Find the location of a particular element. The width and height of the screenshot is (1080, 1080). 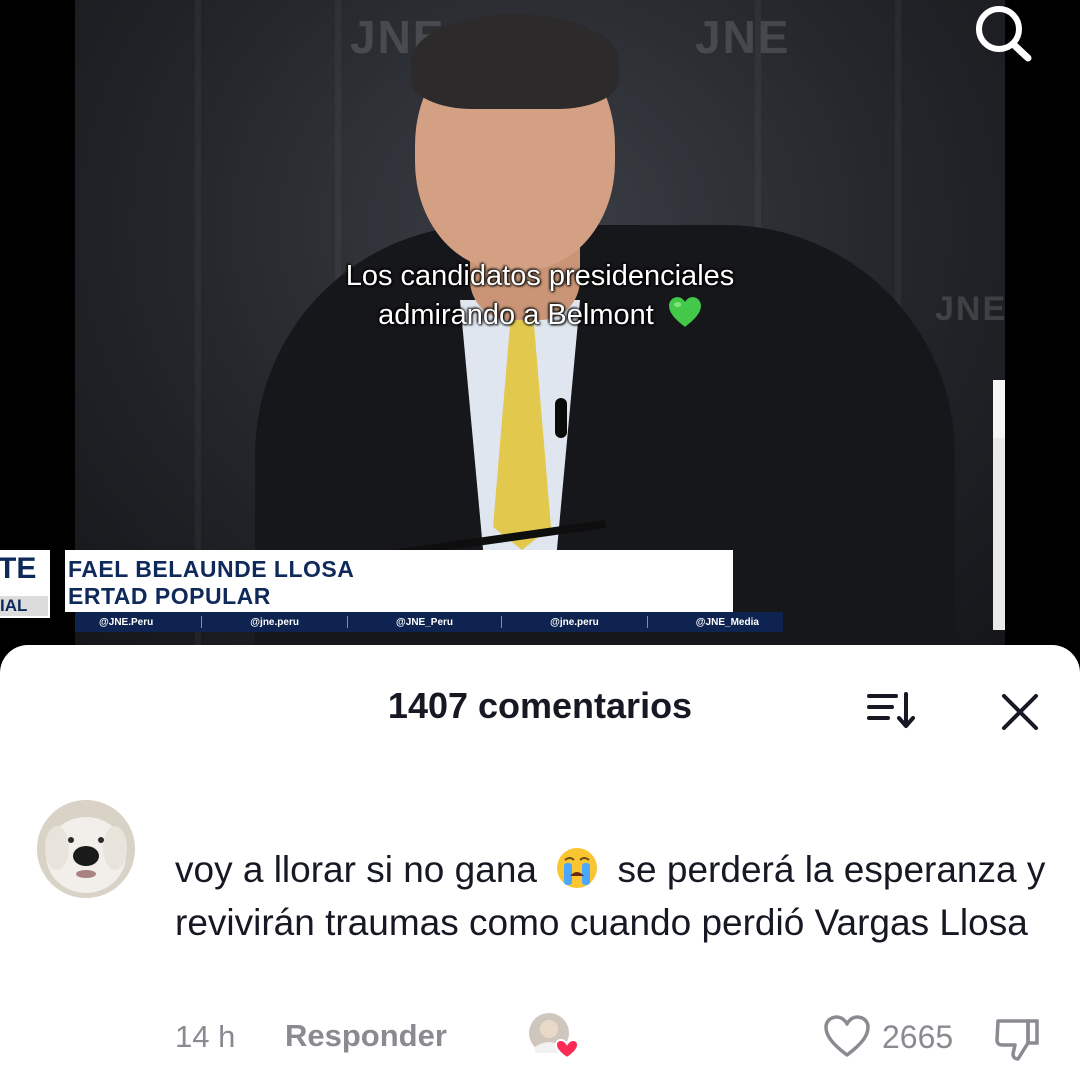

speaker-hair is located at coordinates (515, 61).